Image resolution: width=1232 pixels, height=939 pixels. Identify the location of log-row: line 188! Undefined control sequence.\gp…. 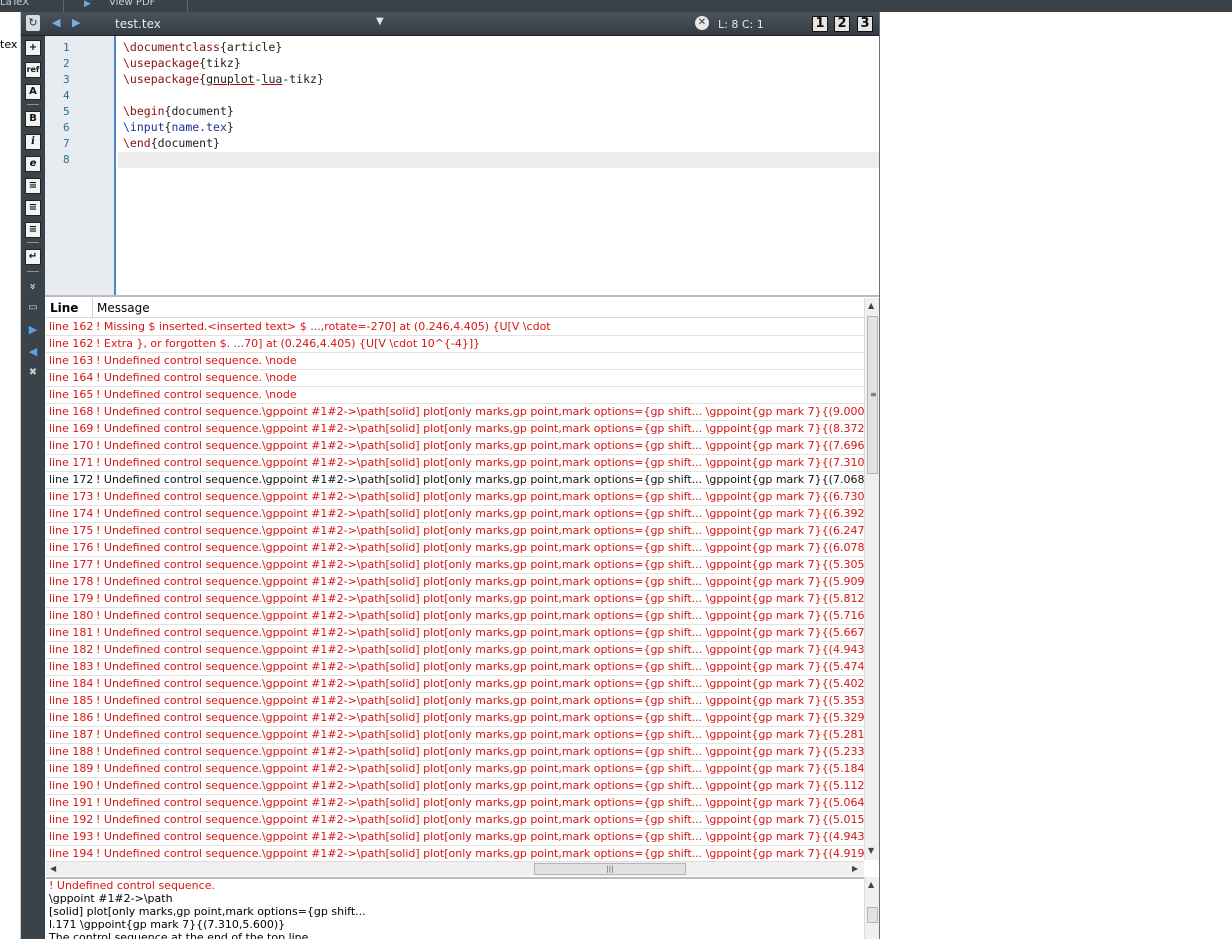
(455, 752).